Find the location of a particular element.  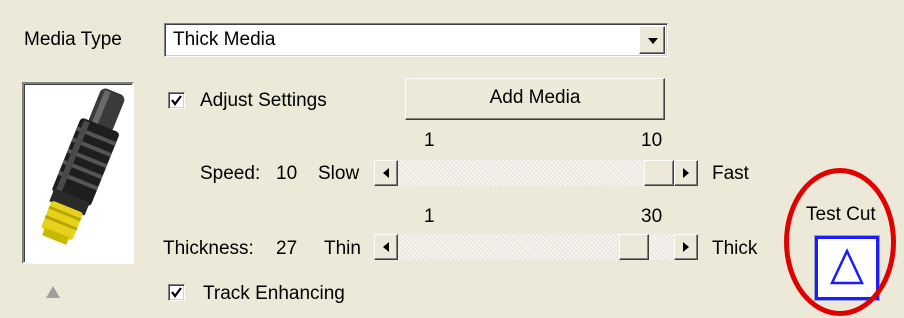

chevron-down-icon is located at coordinates (653, 41).